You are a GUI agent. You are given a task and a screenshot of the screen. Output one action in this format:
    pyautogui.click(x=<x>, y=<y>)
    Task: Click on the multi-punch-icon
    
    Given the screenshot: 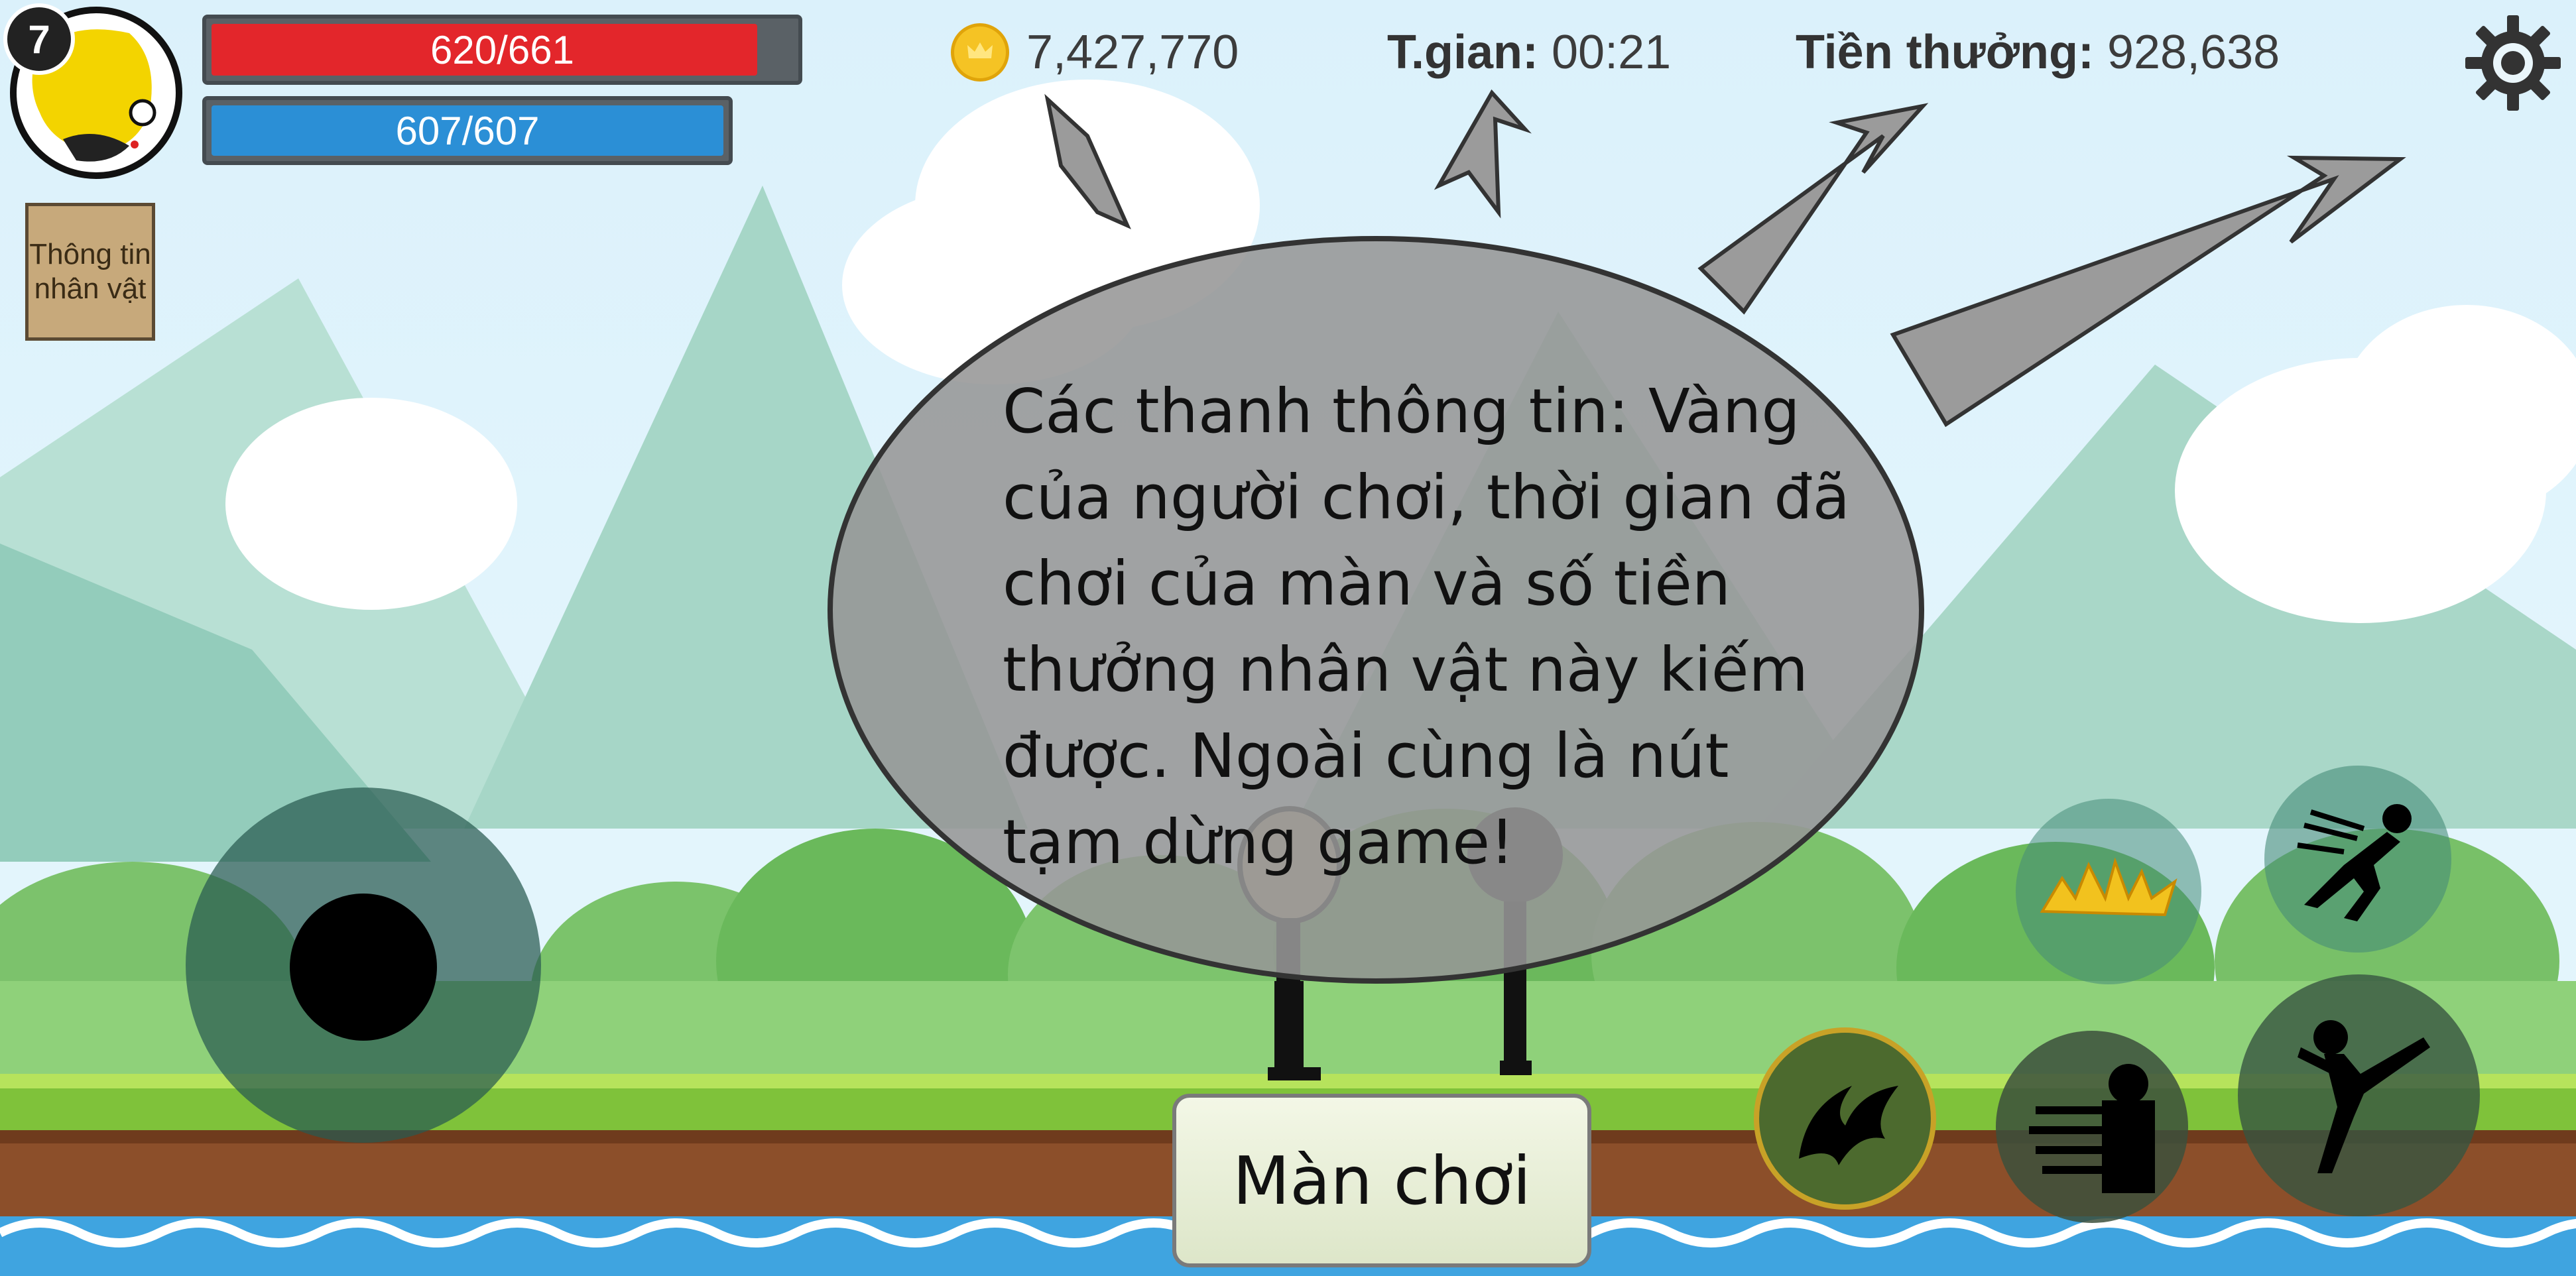 What is the action you would take?
    pyautogui.click(x=2092, y=1128)
    